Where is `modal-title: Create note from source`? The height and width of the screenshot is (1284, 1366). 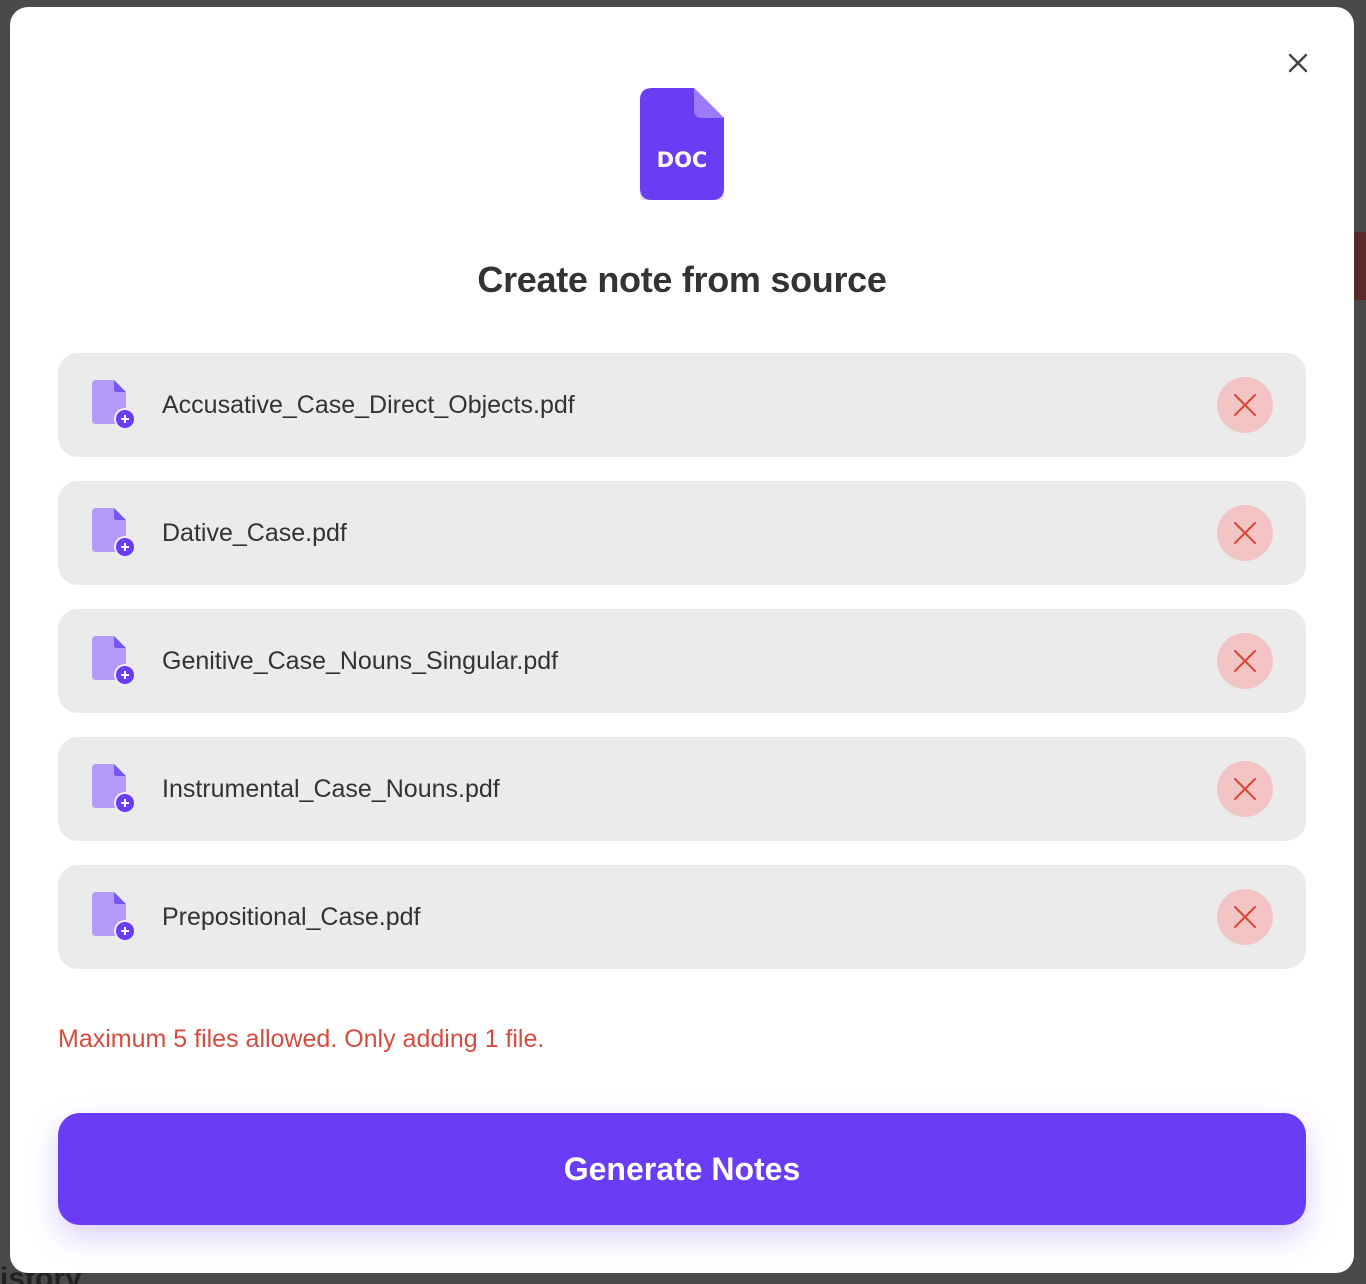
modal-title: Create note from source is located at coordinates (682, 279).